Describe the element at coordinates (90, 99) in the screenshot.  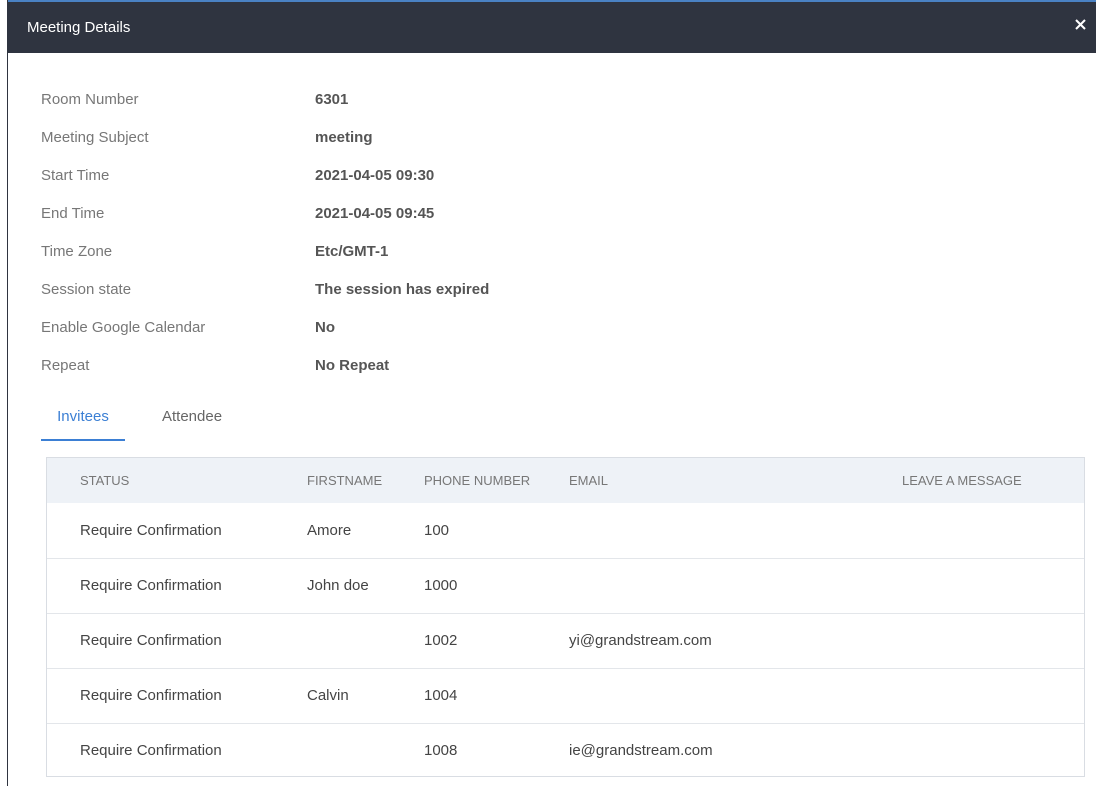
I see `detail-label: Room Number` at that location.